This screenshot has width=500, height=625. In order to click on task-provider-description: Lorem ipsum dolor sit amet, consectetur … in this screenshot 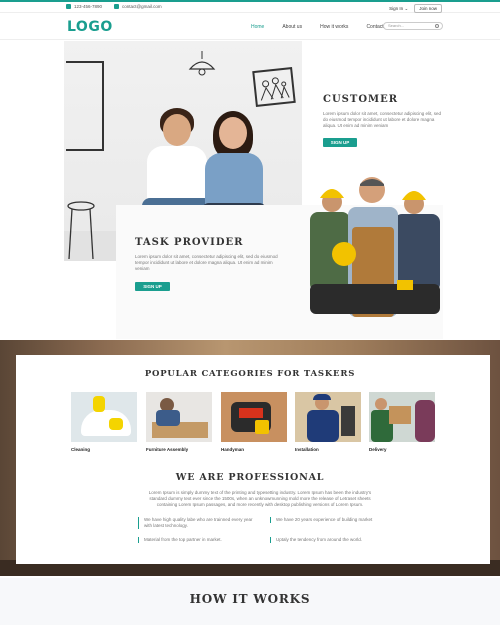, I will do `click(206, 262)`.